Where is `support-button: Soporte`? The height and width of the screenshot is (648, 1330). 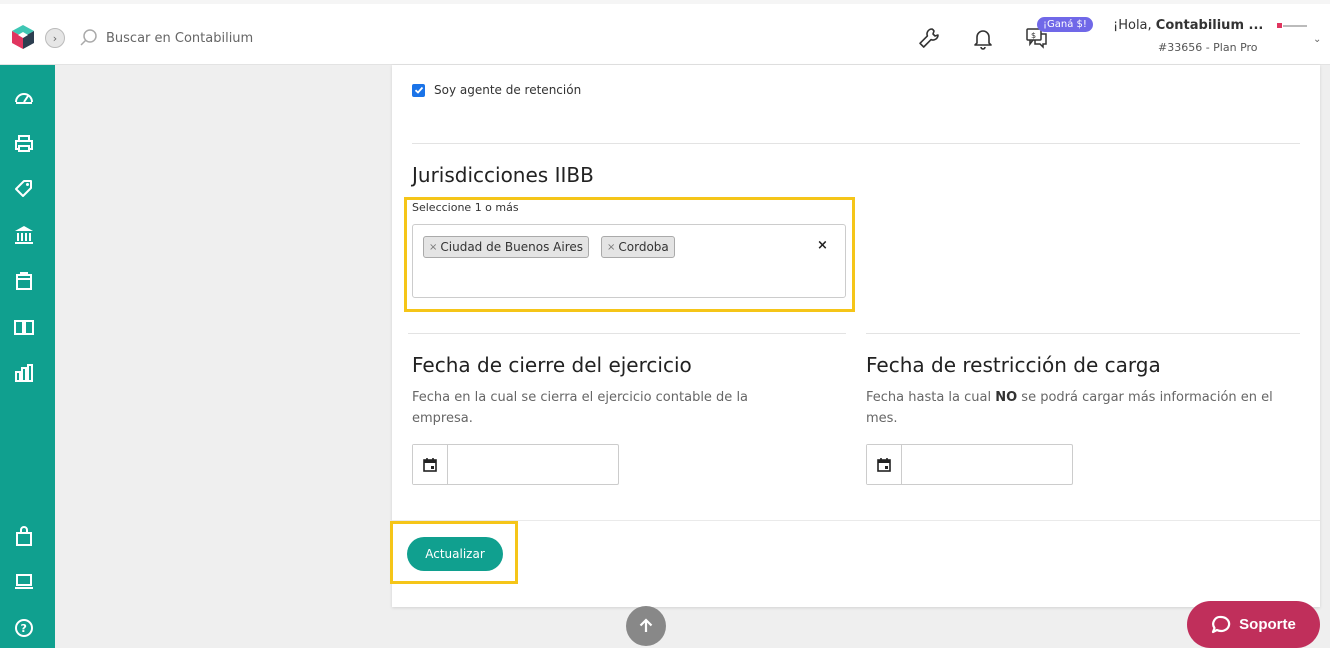 support-button: Soporte is located at coordinates (1253, 624).